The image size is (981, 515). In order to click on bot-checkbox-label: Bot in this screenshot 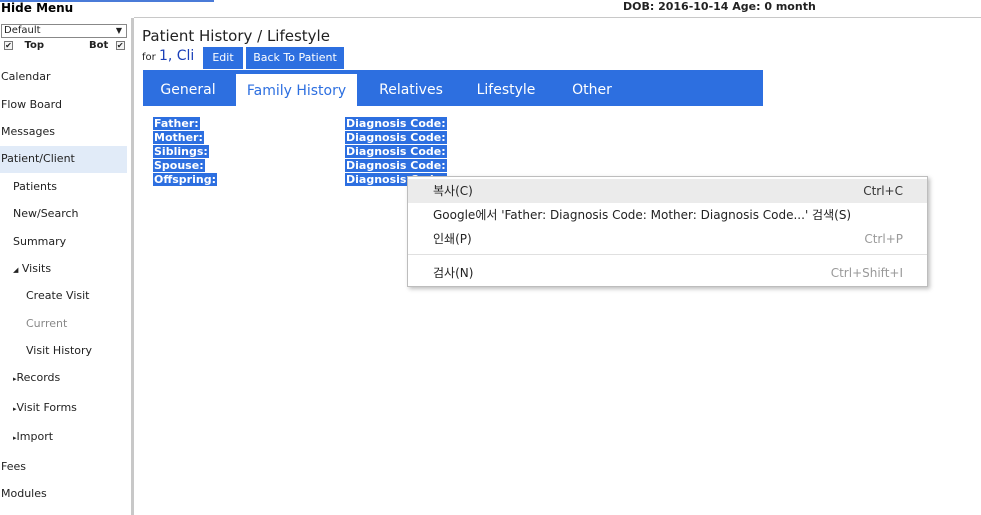, I will do `click(99, 45)`.